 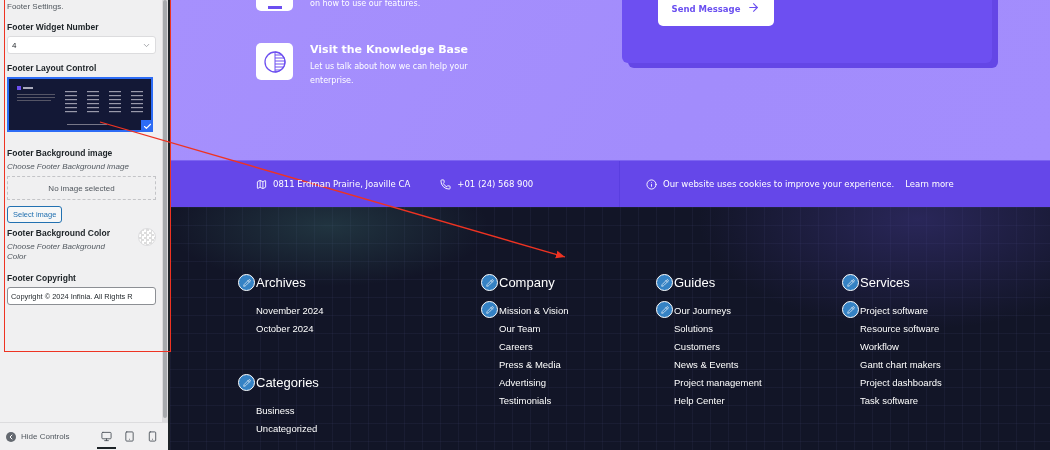 What do you see at coordinates (58, 233) in the screenshot?
I see `field-label: Footer Background Color` at bounding box center [58, 233].